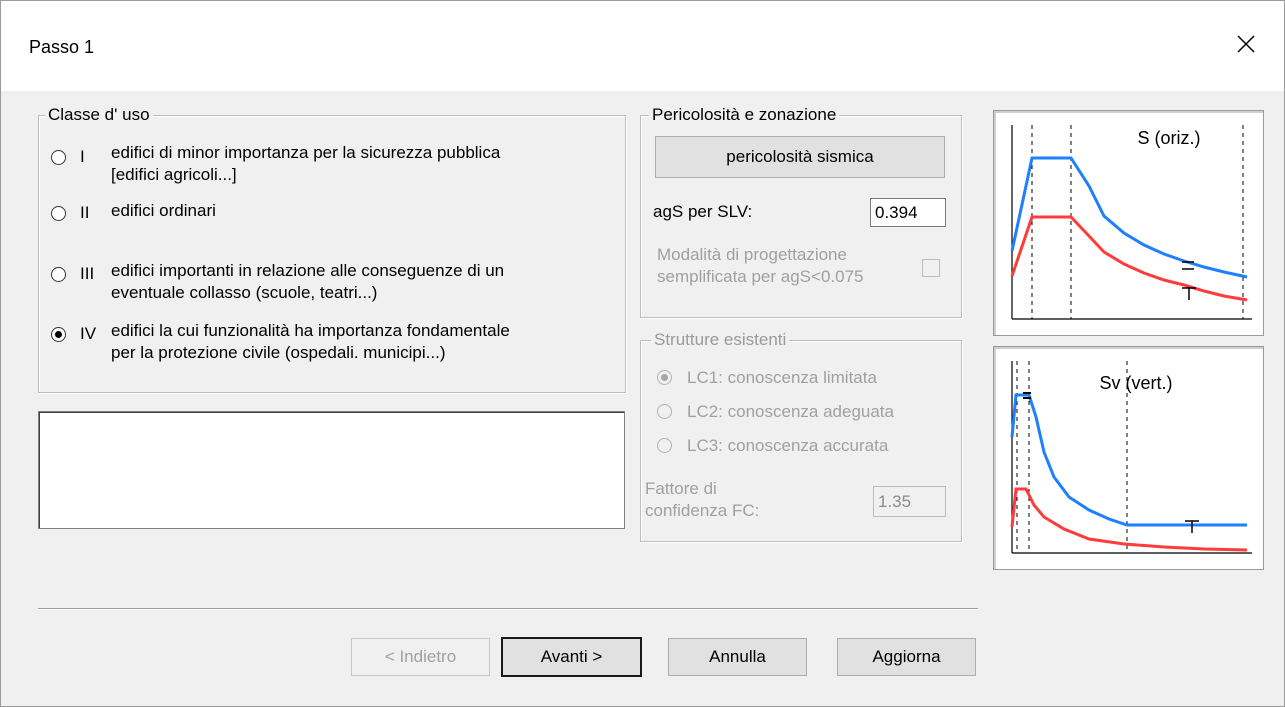  What do you see at coordinates (720, 340) in the screenshot?
I see `strutture-legend: Strutture esistenti` at bounding box center [720, 340].